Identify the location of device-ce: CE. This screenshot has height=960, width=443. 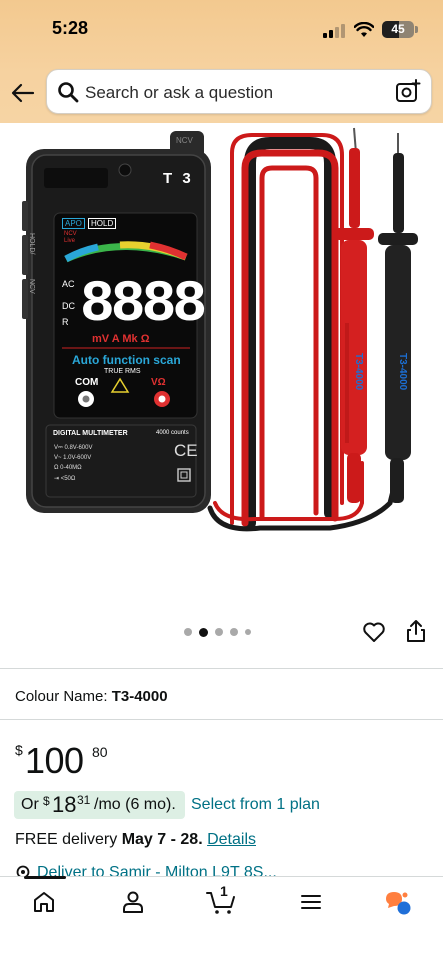
(186, 450).